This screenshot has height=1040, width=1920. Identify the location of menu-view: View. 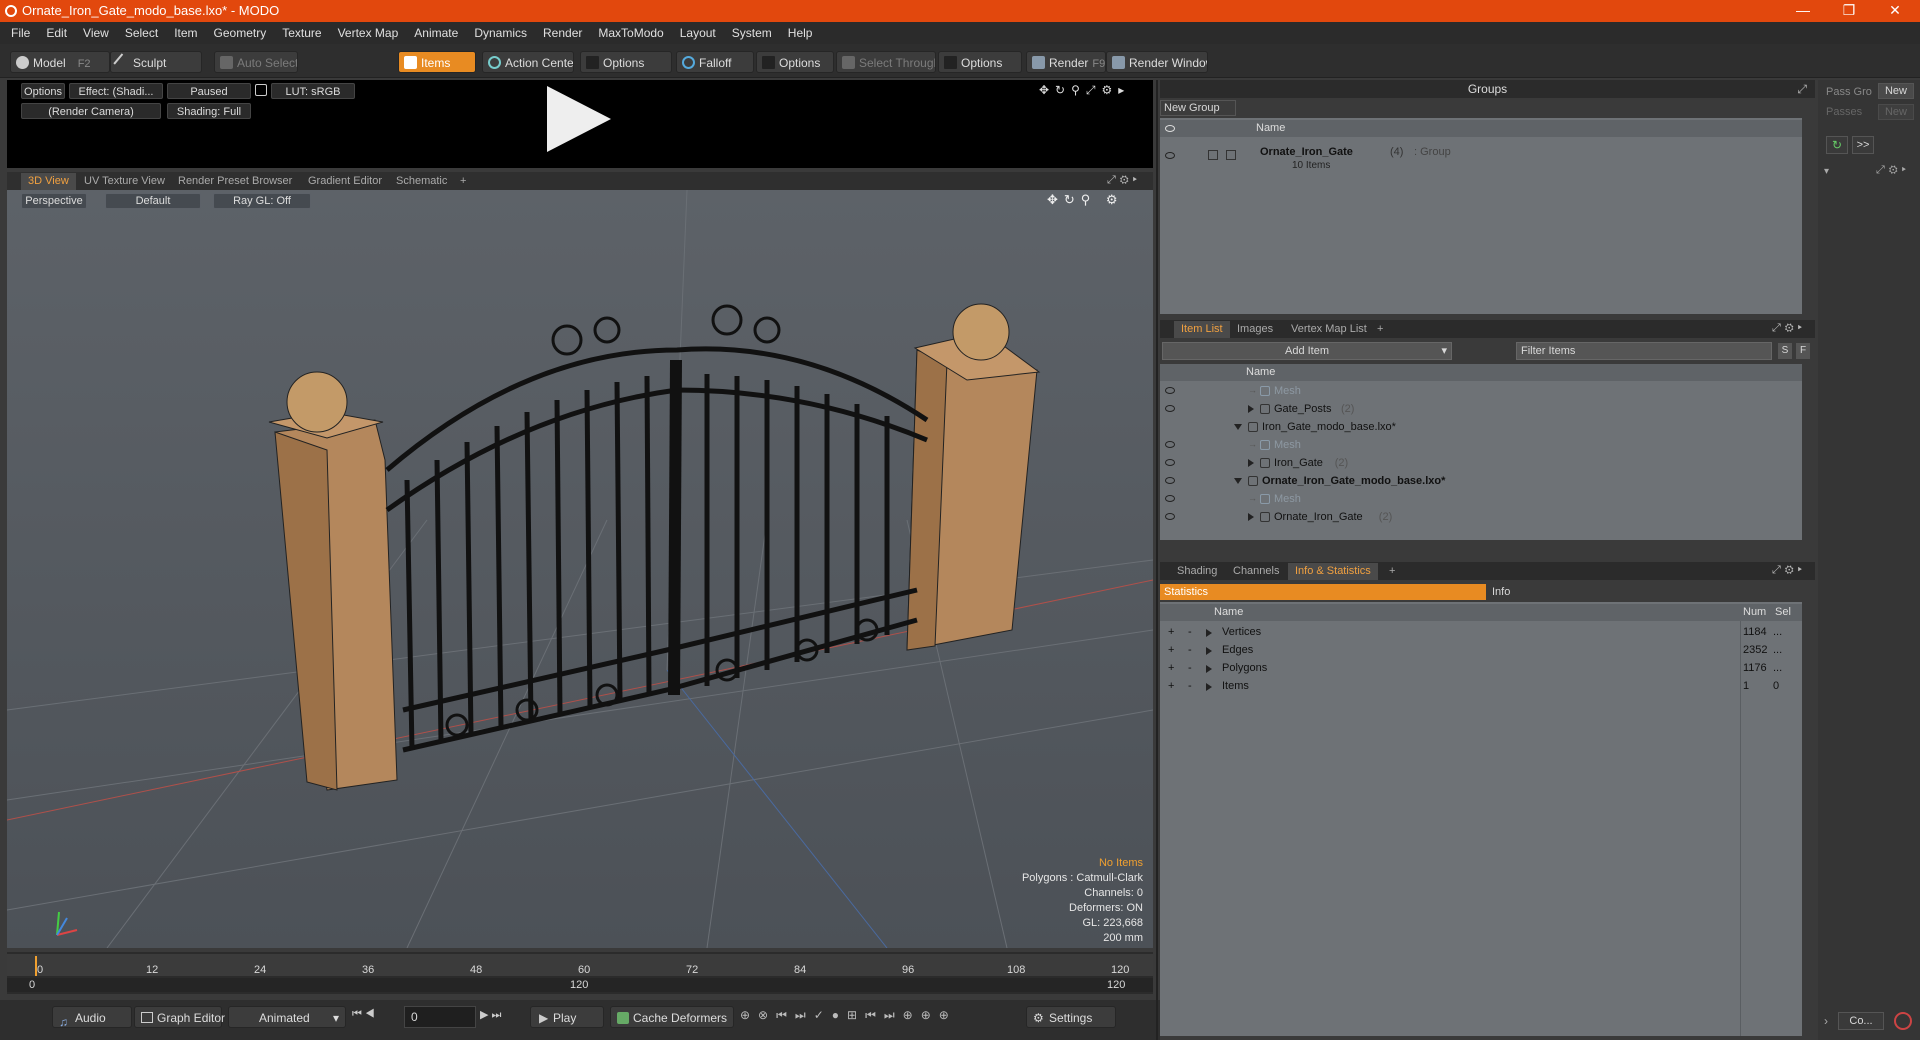
(96, 33).